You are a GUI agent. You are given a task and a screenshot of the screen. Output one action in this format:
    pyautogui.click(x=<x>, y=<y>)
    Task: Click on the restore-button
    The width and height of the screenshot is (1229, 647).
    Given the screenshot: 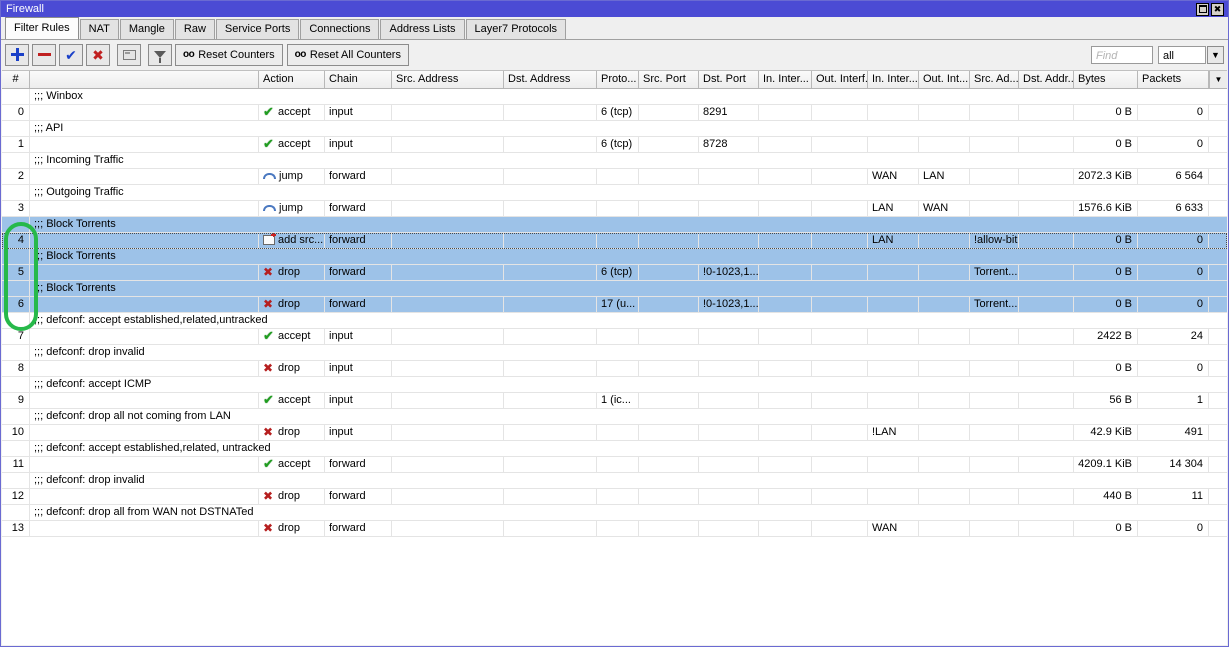 What is the action you would take?
    pyautogui.click(x=1202, y=9)
    